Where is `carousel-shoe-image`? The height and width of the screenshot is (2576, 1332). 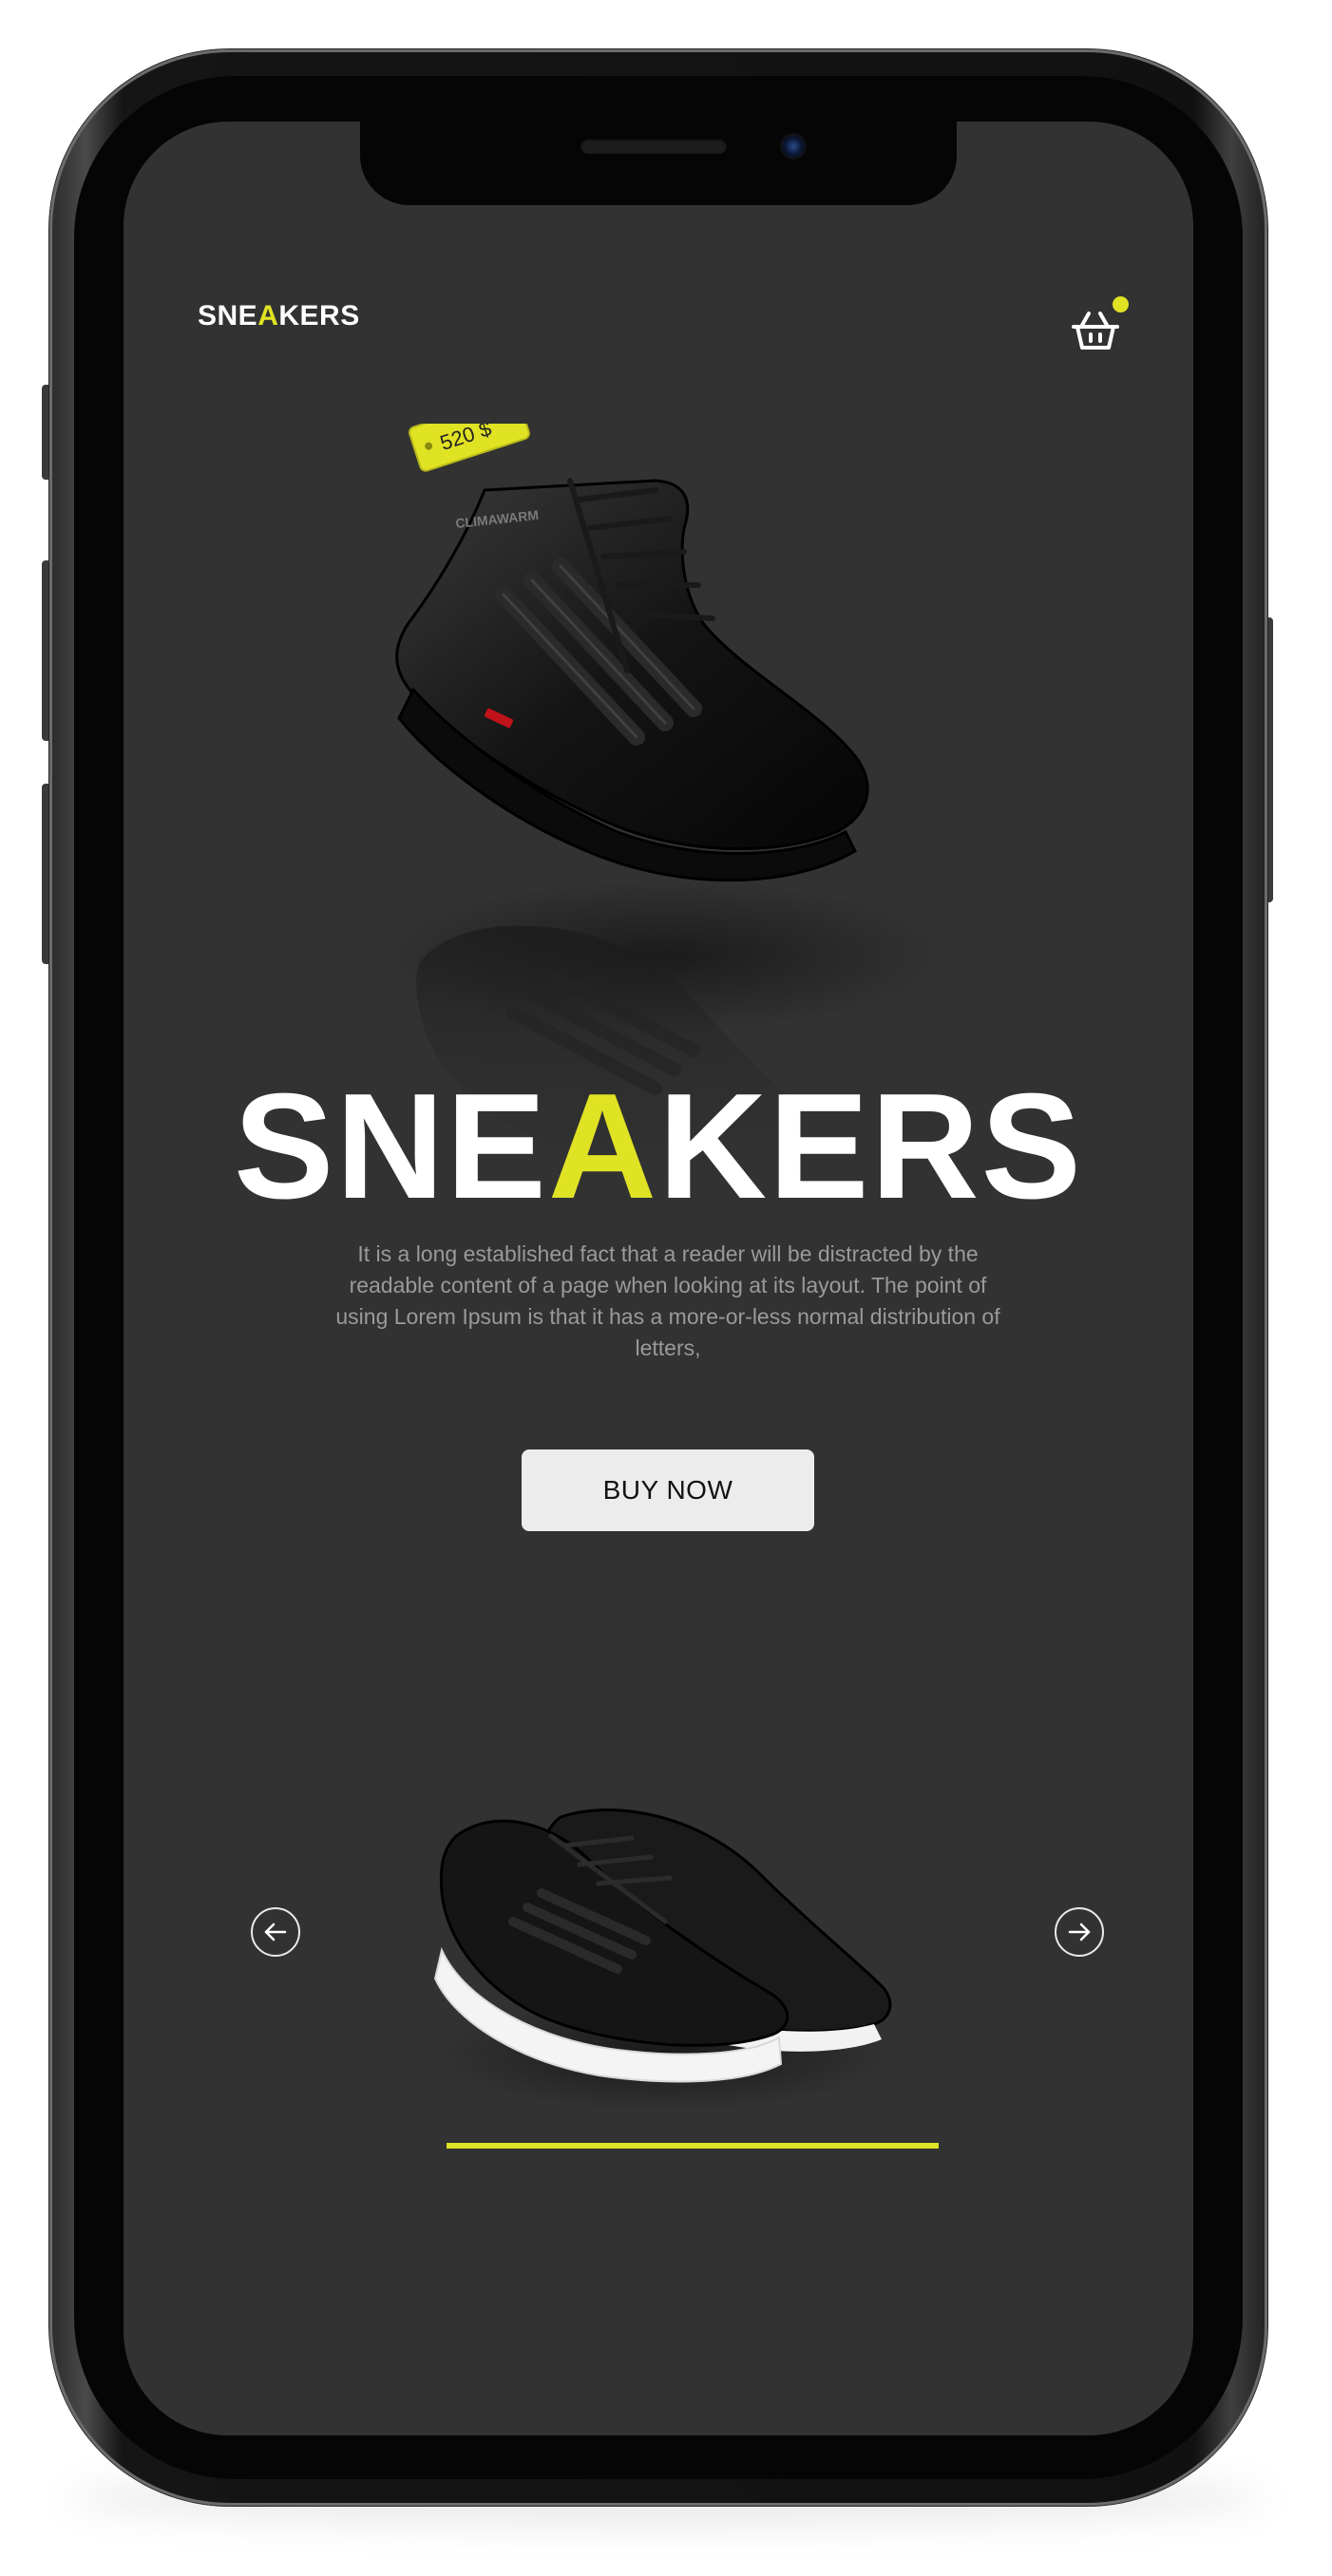 carousel-shoe-image is located at coordinates (663, 1960).